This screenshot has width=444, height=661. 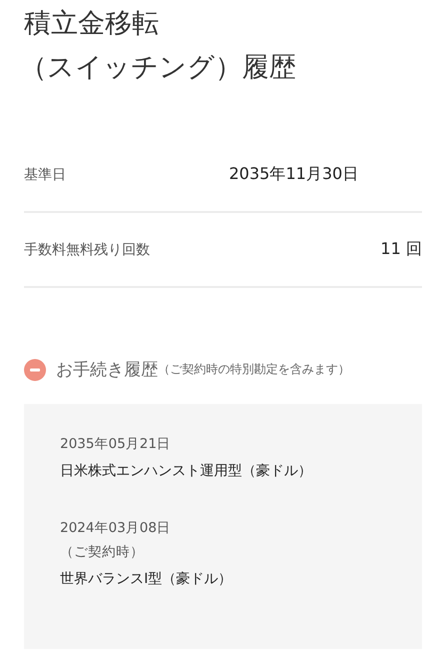 I want to click on row-value: 11 回, so click(x=401, y=249).